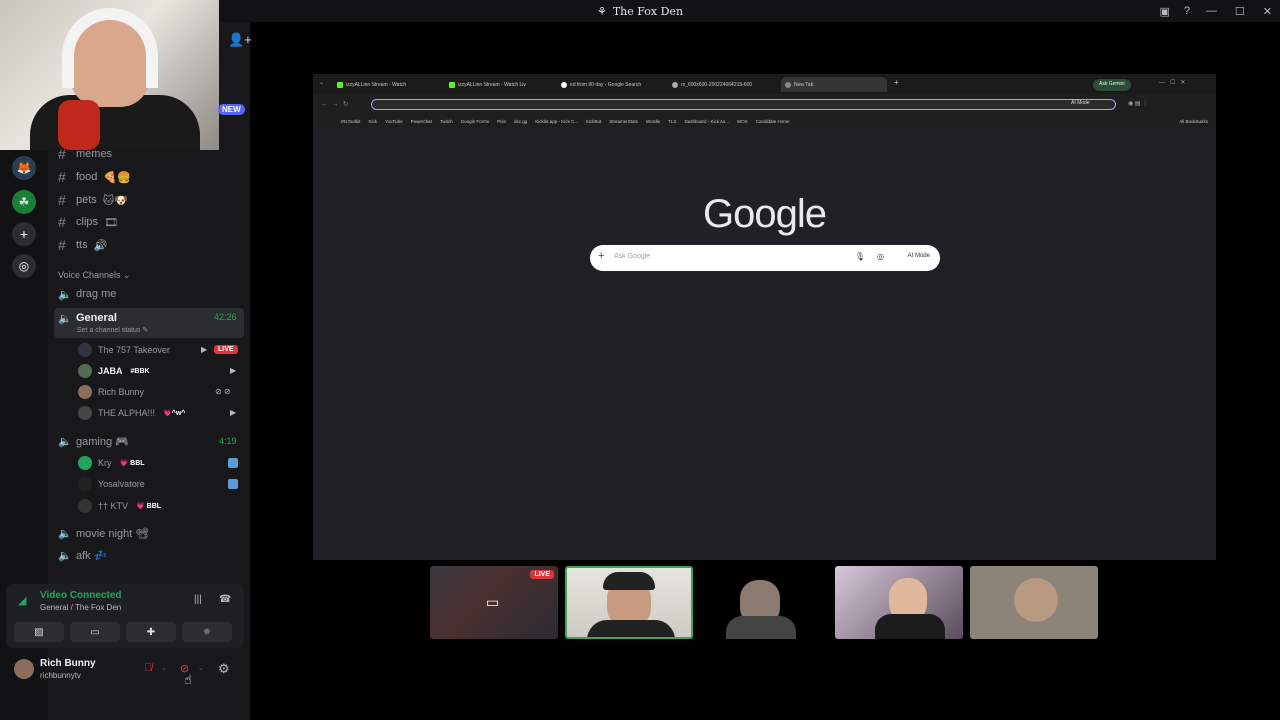  I want to click on bookmark: Wordle, so click(653, 121).